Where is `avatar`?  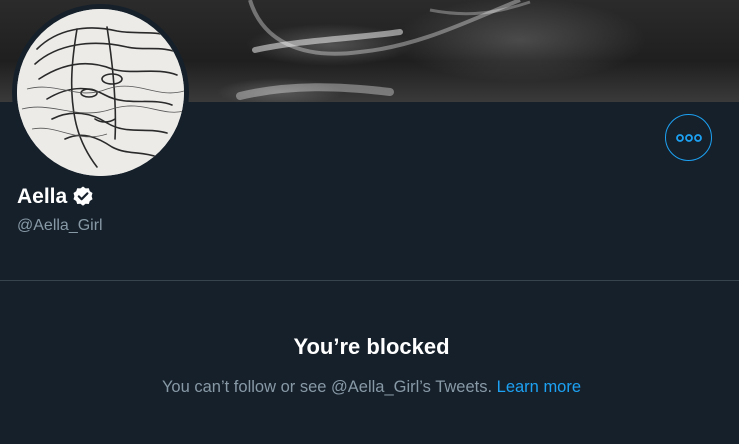 avatar is located at coordinates (100, 92).